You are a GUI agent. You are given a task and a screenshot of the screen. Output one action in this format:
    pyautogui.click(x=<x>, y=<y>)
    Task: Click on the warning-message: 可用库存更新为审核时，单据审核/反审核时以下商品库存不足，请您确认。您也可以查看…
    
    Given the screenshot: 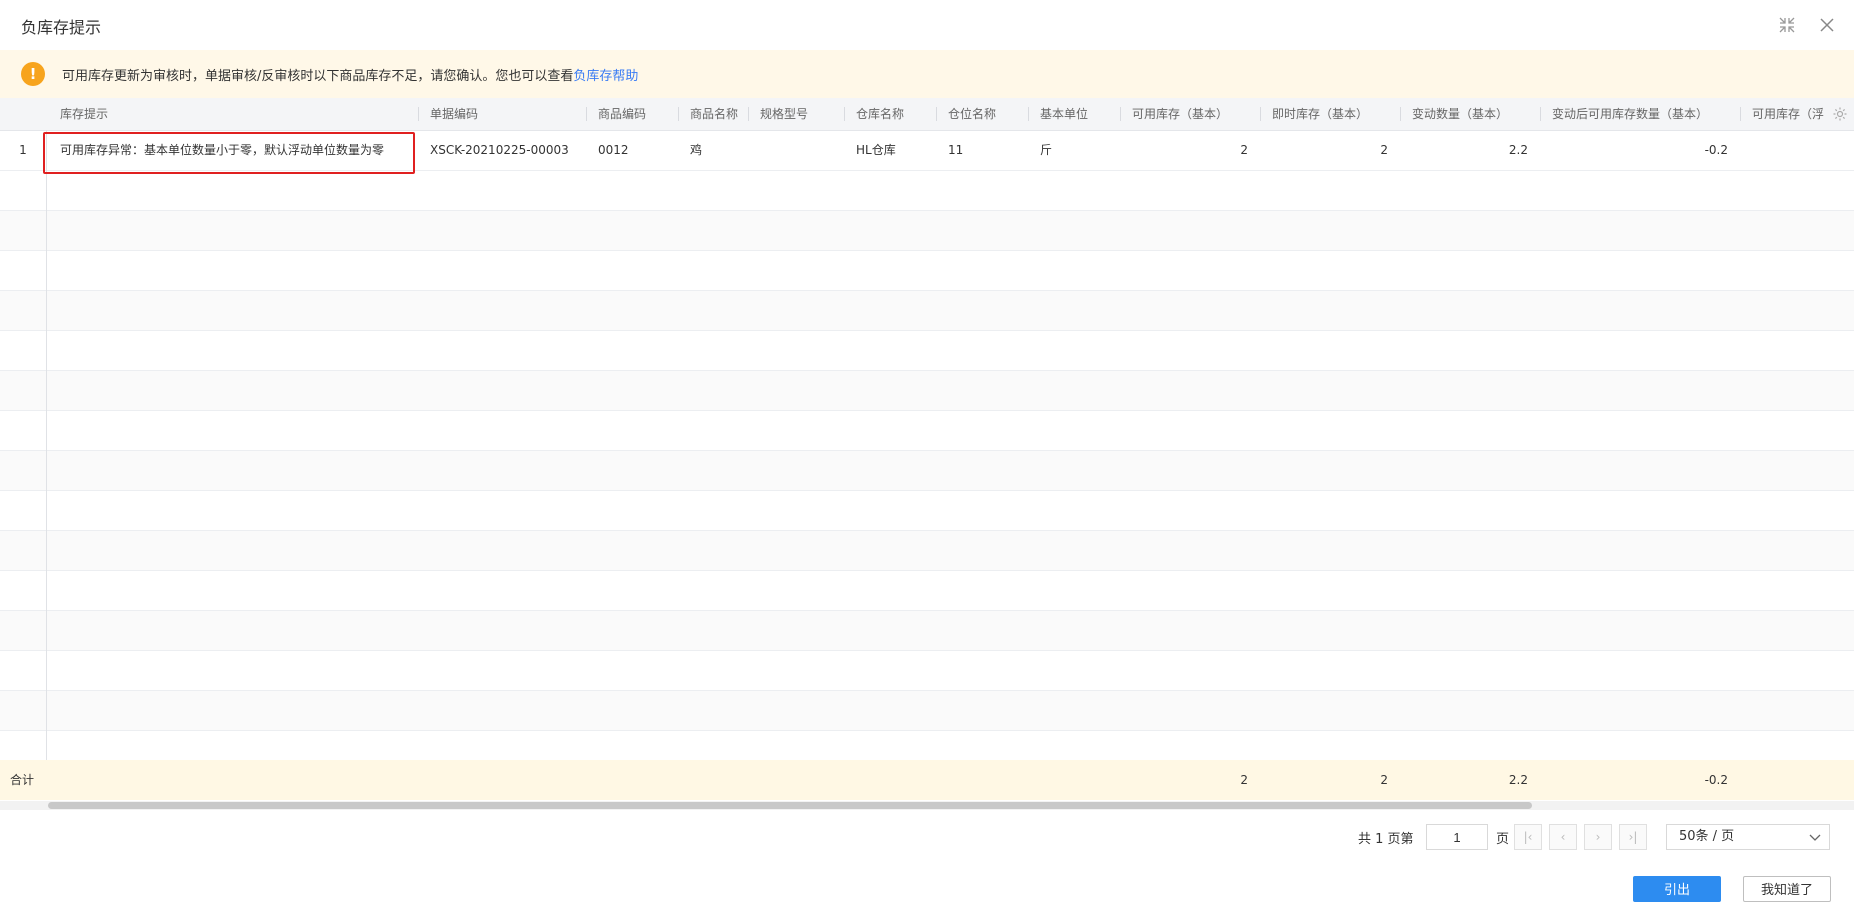 What is the action you would take?
    pyautogui.click(x=350, y=74)
    